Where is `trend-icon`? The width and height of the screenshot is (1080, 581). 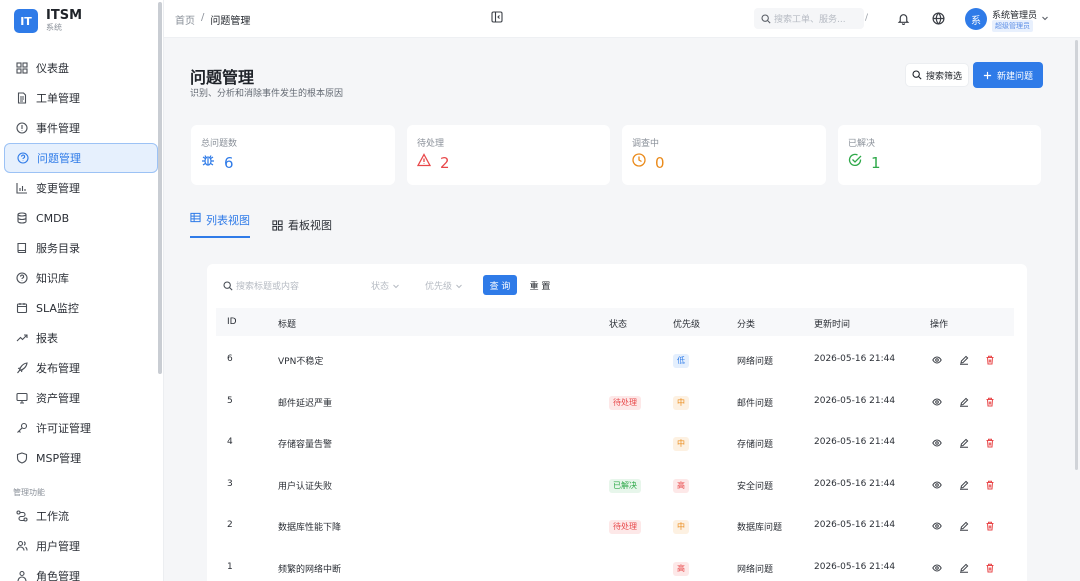 trend-icon is located at coordinates (22, 338).